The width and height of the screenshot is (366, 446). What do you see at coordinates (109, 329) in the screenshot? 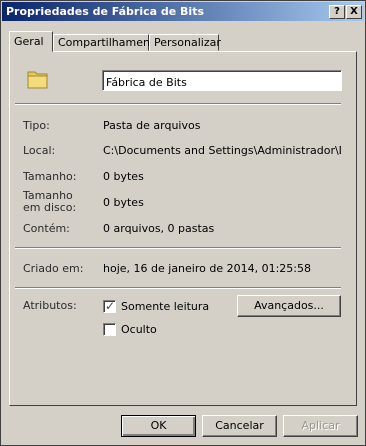
I see `hidden-checkbox` at bounding box center [109, 329].